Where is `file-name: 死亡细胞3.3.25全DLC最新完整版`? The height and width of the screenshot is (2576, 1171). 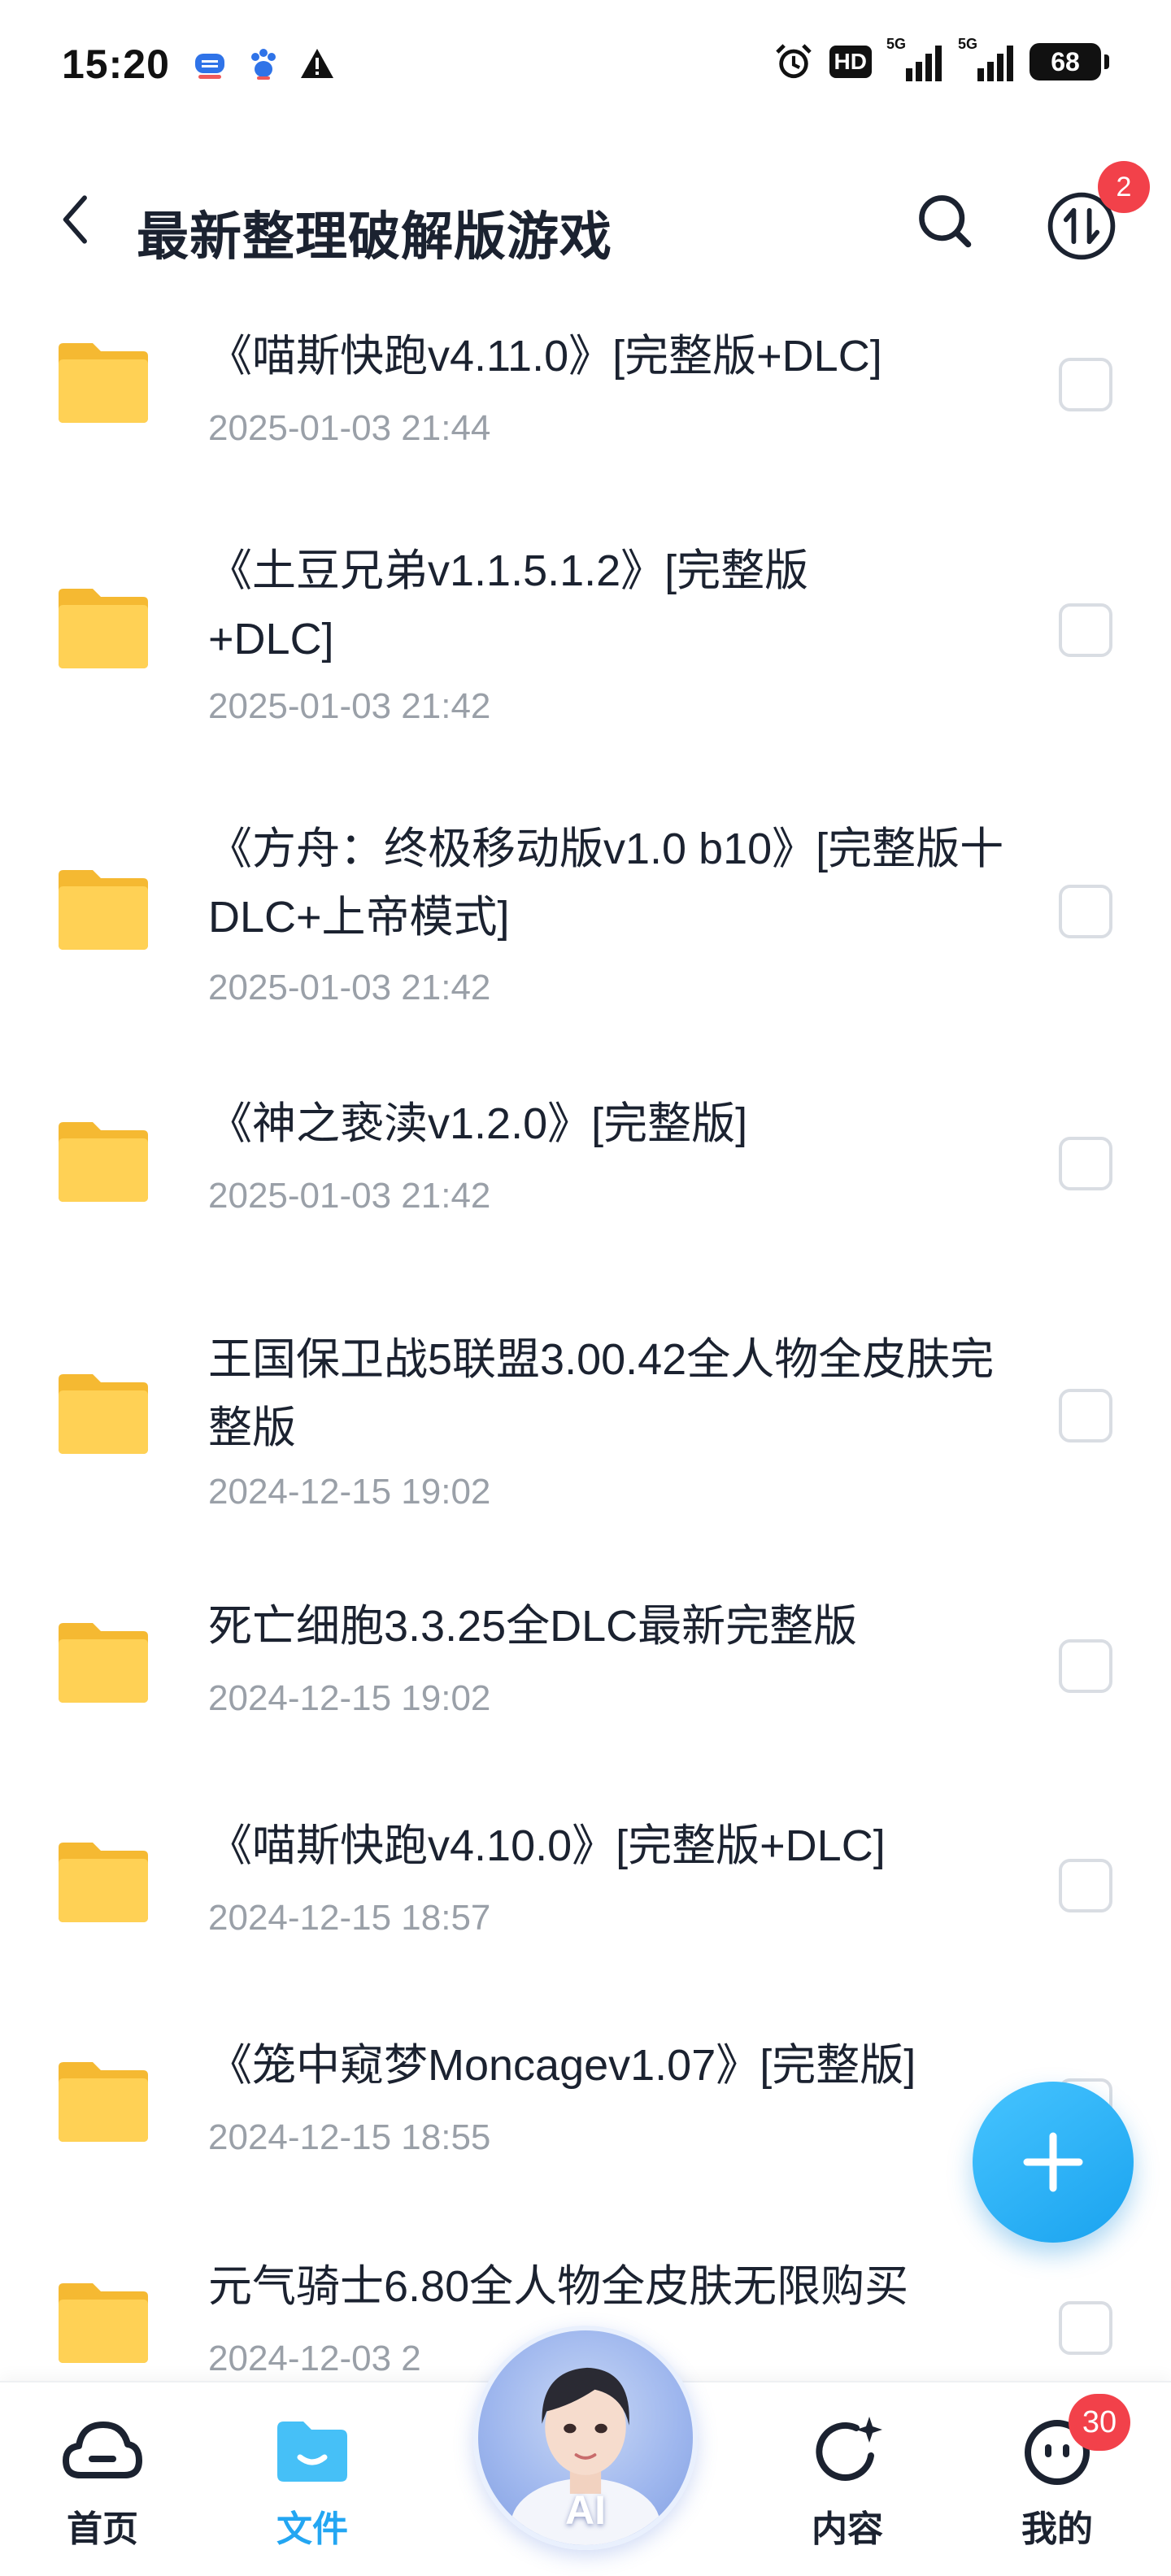 file-name: 死亡细胞3.3.25全DLC最新完整版 is located at coordinates (533, 1627).